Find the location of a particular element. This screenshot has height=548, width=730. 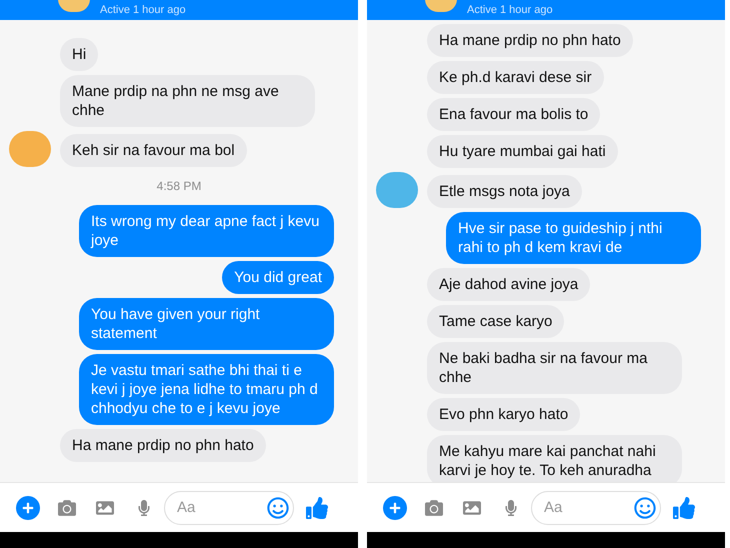

received-message: Etle msgs nota joya is located at coordinates (504, 191).